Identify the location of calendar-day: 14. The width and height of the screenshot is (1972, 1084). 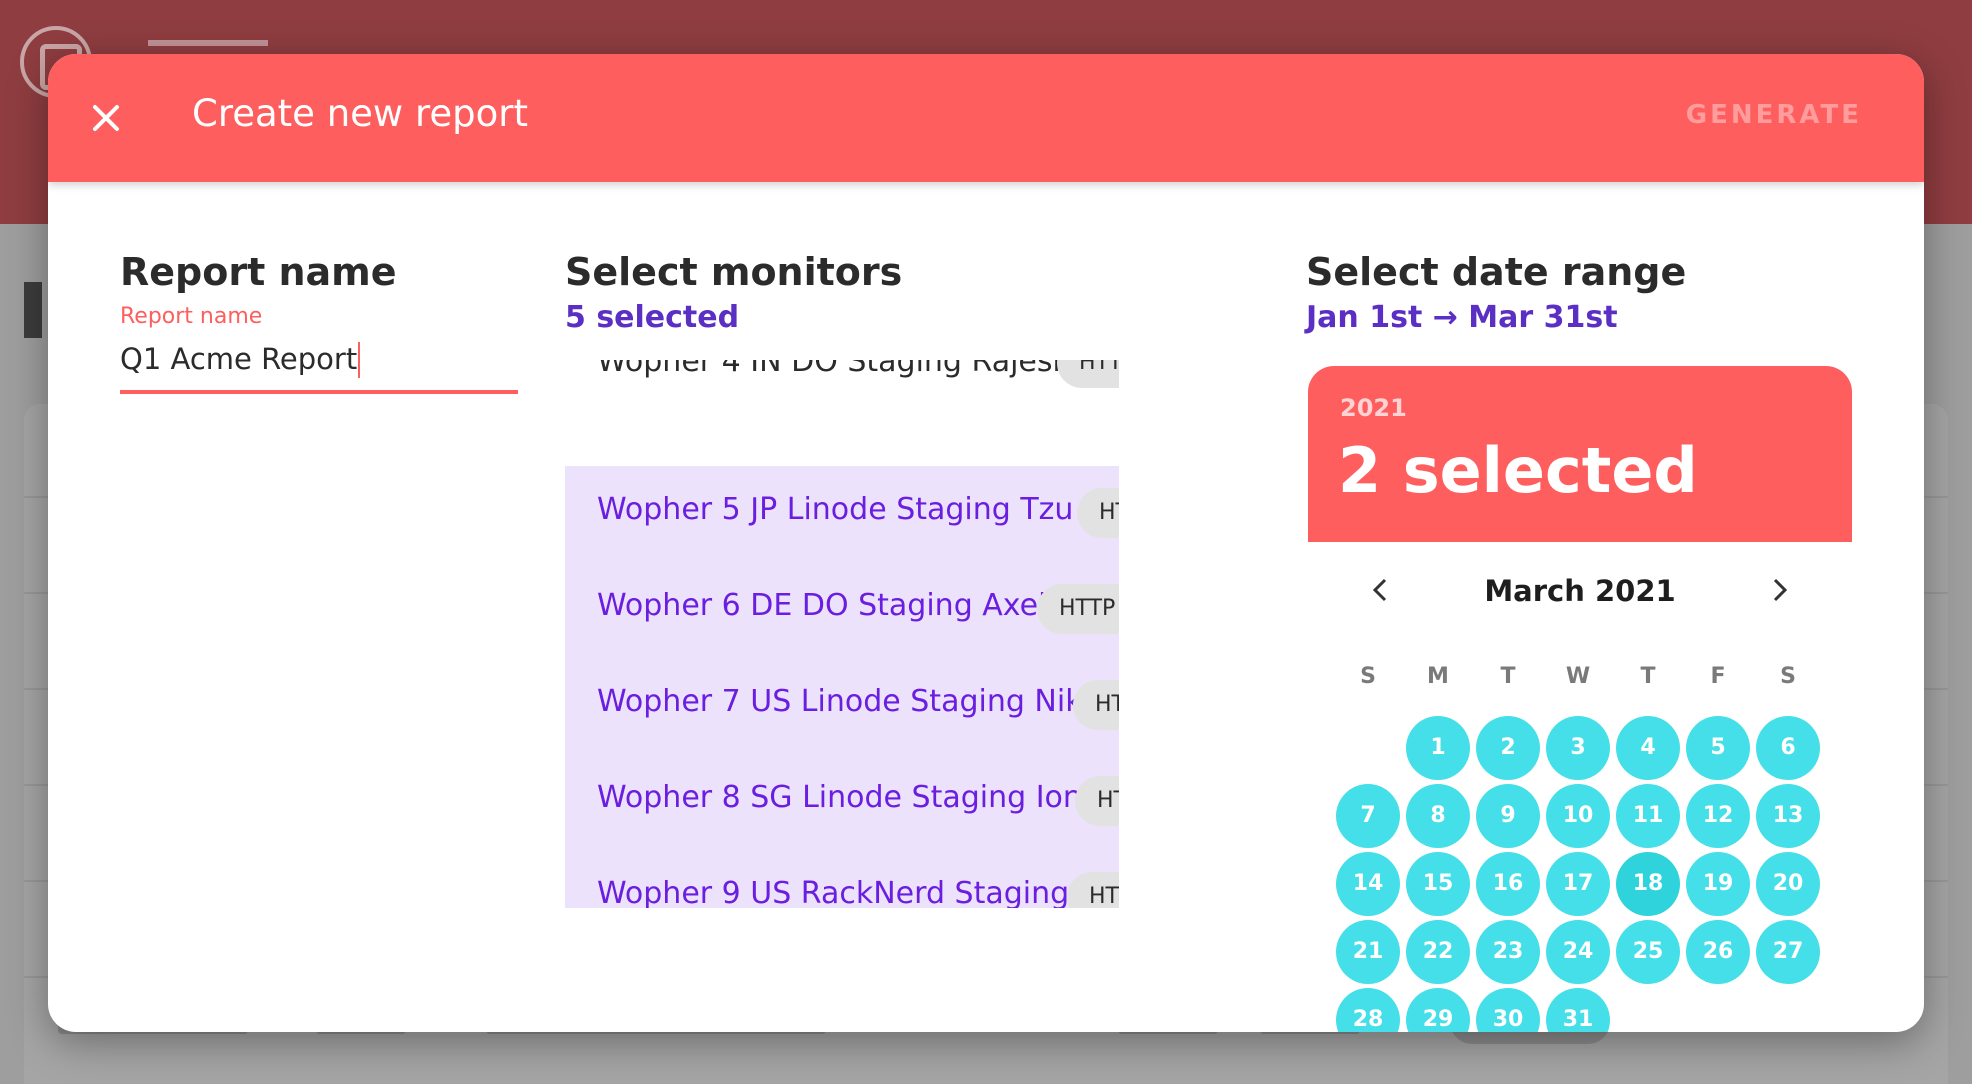
(1368, 884).